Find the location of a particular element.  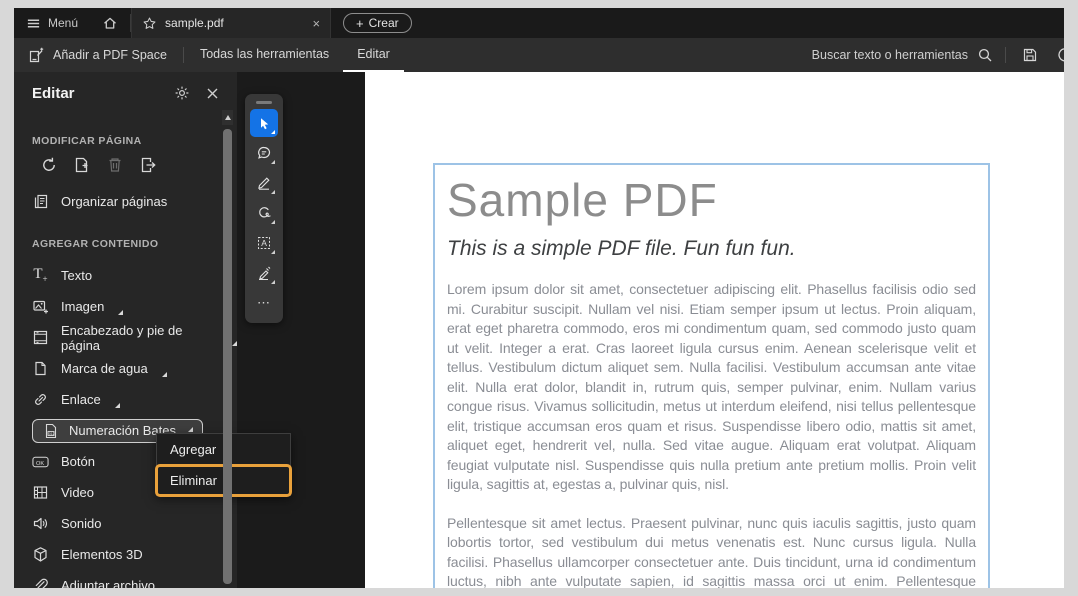

tab-bar: Menú sample.pdf × + Crear is located at coordinates (539, 23).